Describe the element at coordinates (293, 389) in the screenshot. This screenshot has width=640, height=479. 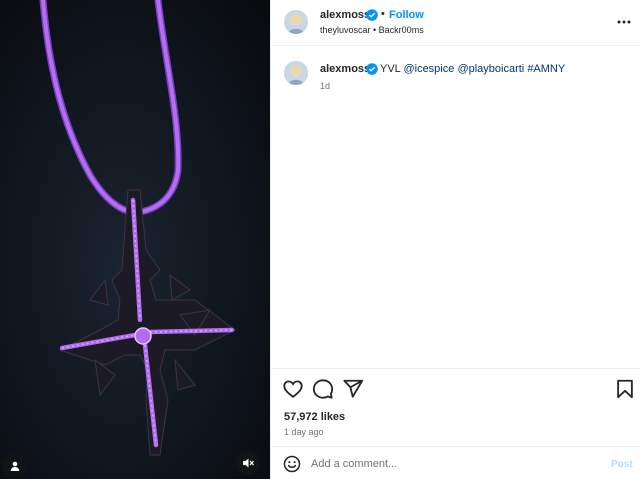
I see `heart-icon` at that location.